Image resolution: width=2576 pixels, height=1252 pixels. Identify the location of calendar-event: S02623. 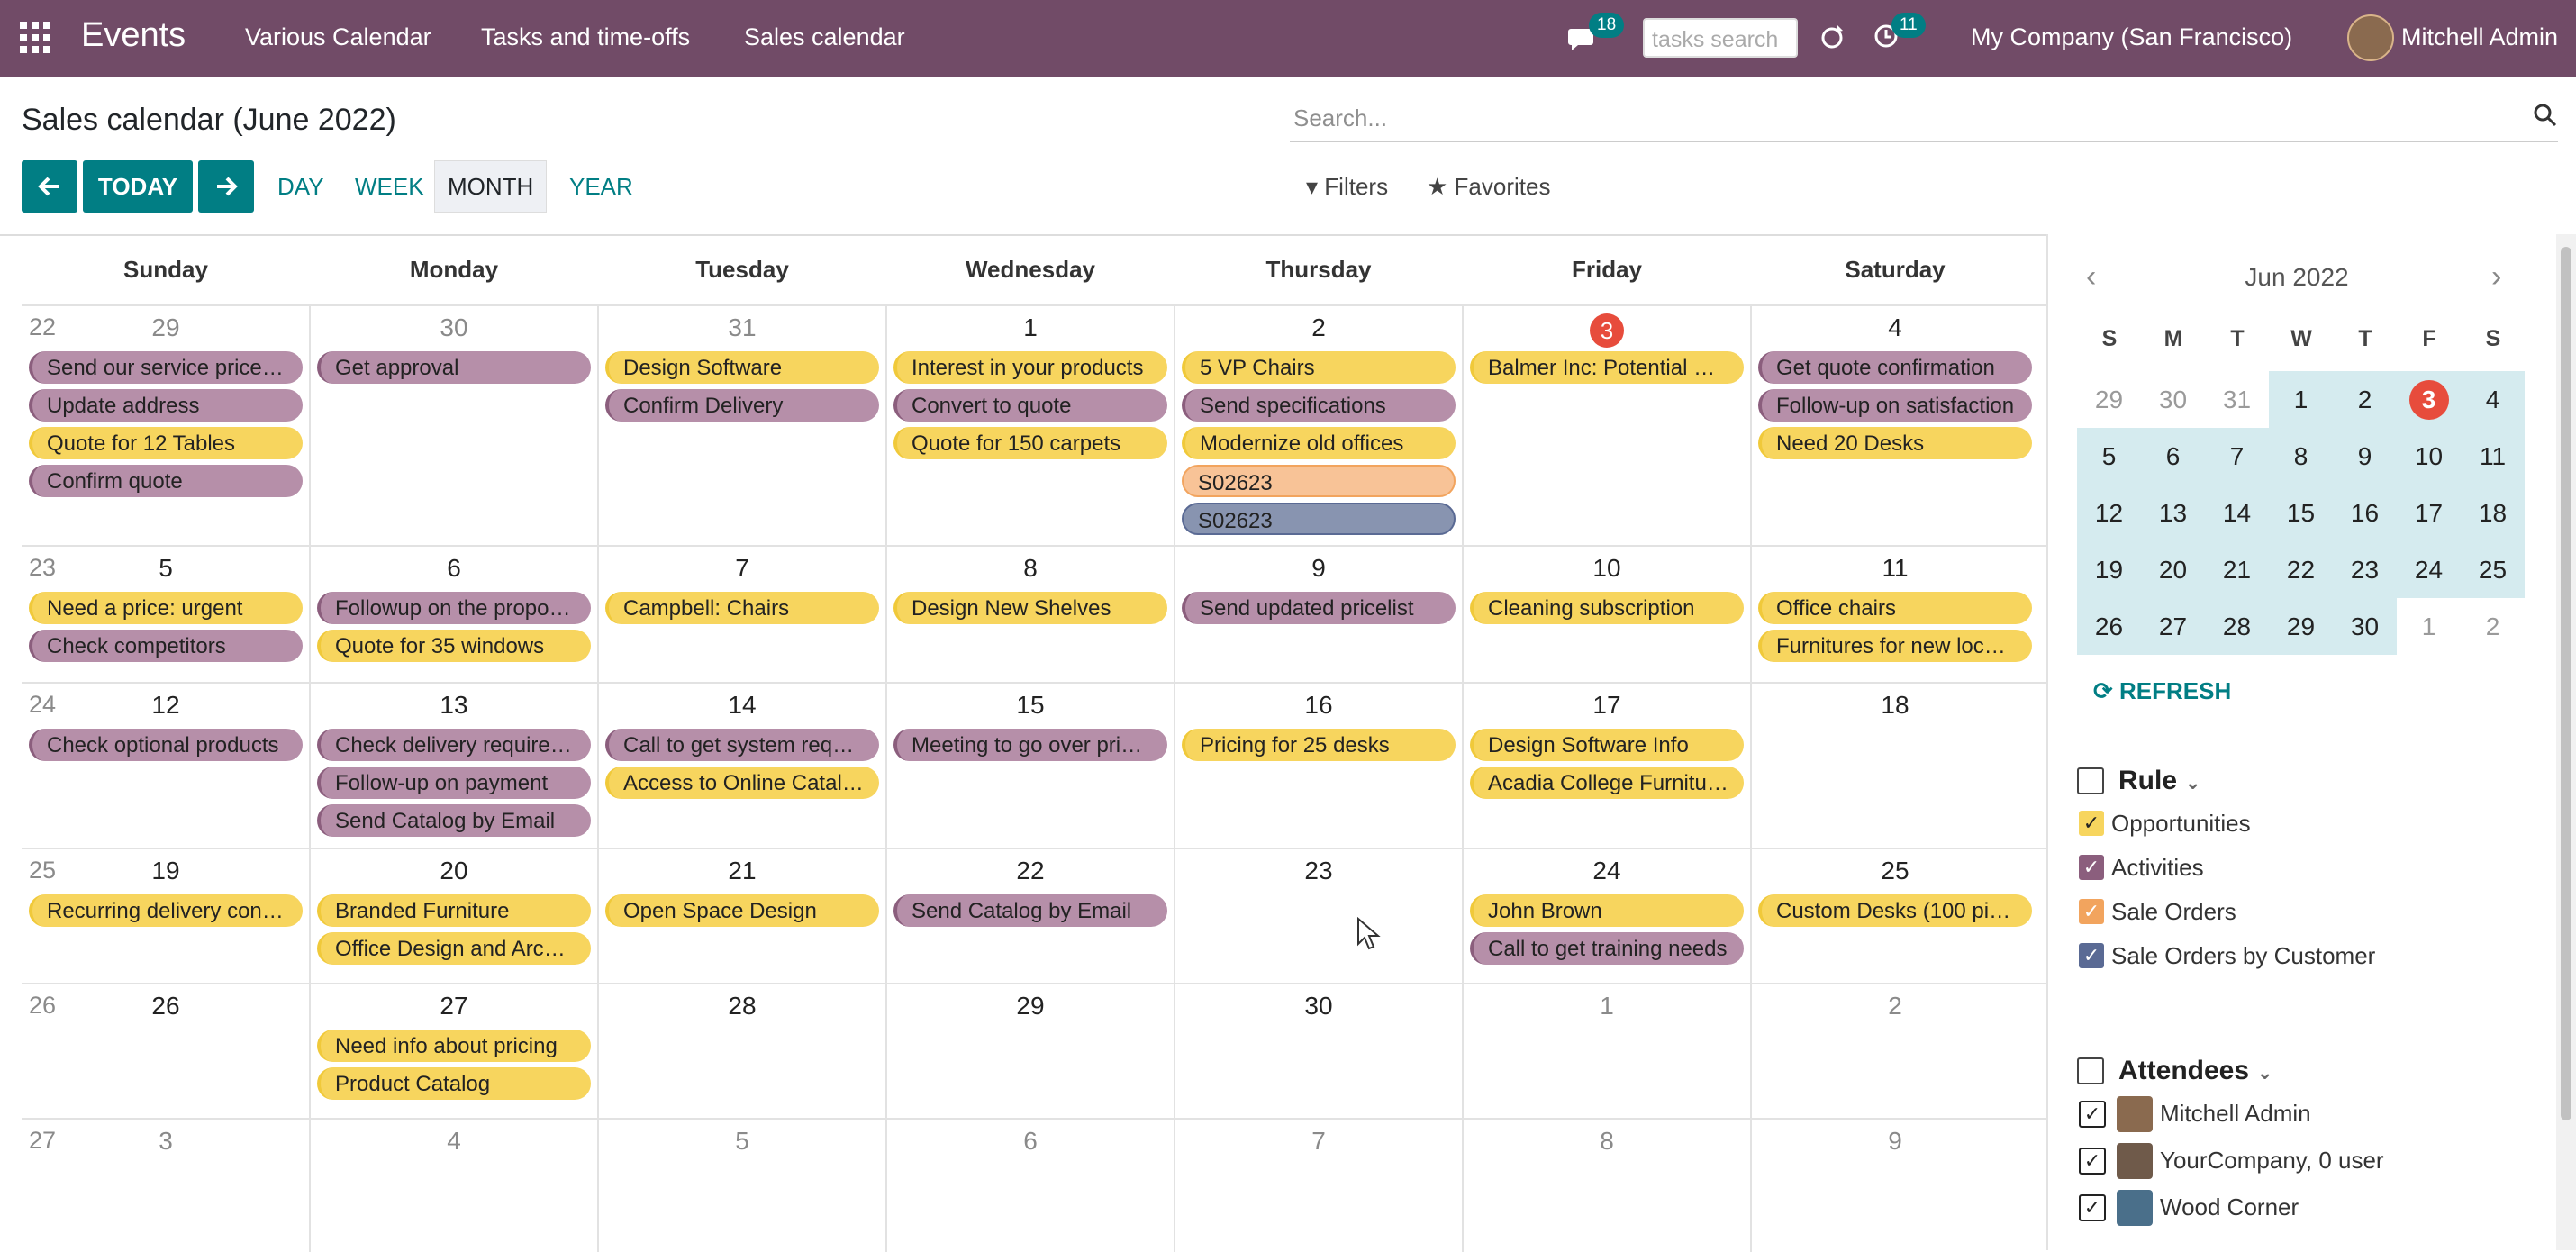
(1319, 519).